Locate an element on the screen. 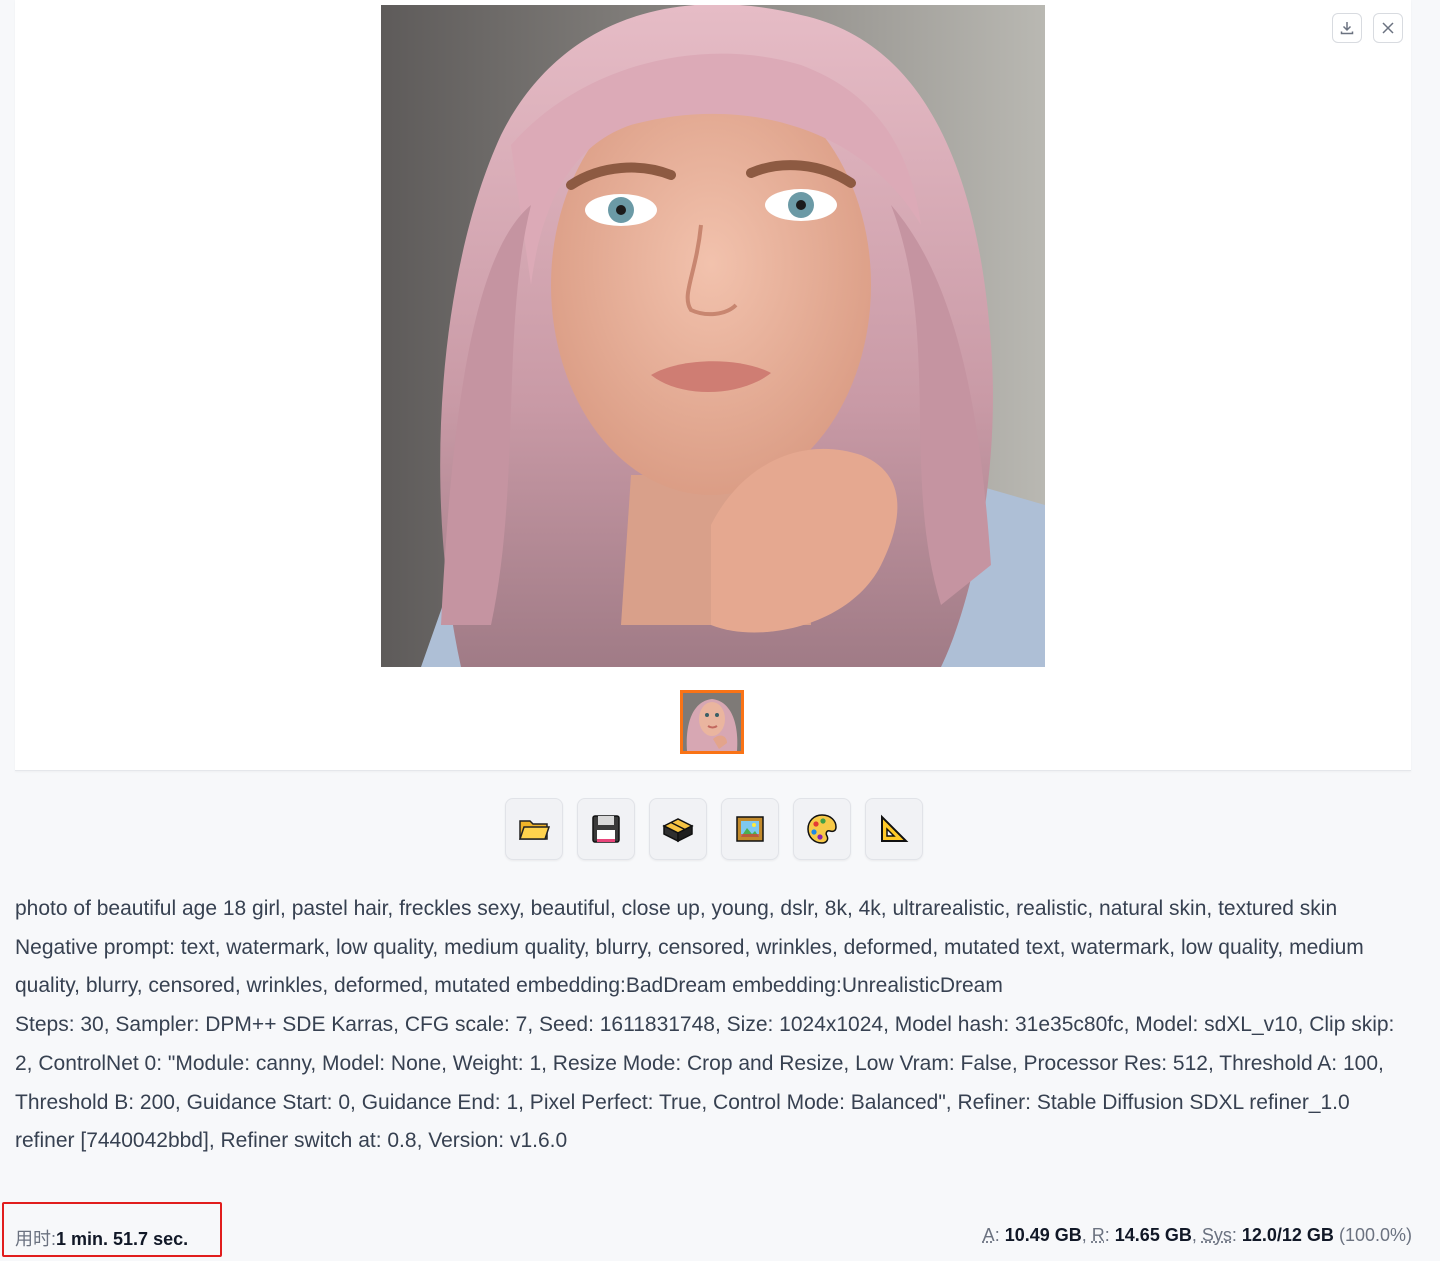 The height and width of the screenshot is (1261, 1440). framed-picture-icon is located at coordinates (750, 829).